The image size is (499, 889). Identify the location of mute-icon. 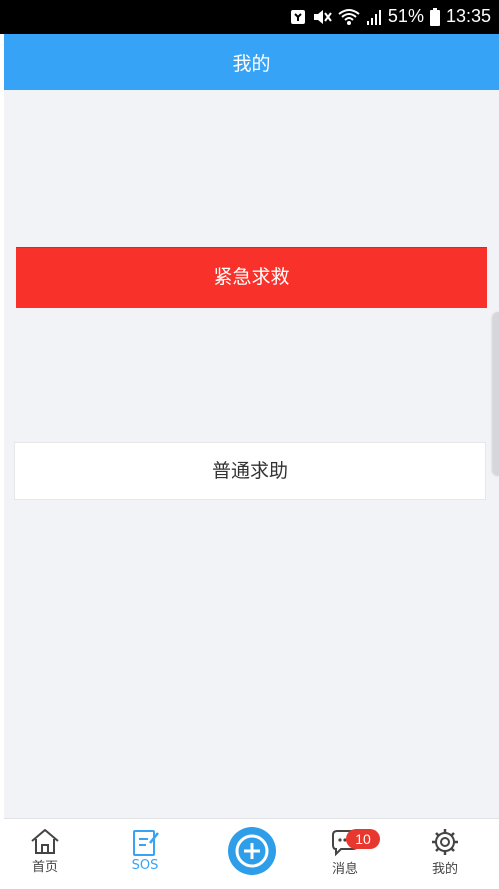
(322, 17).